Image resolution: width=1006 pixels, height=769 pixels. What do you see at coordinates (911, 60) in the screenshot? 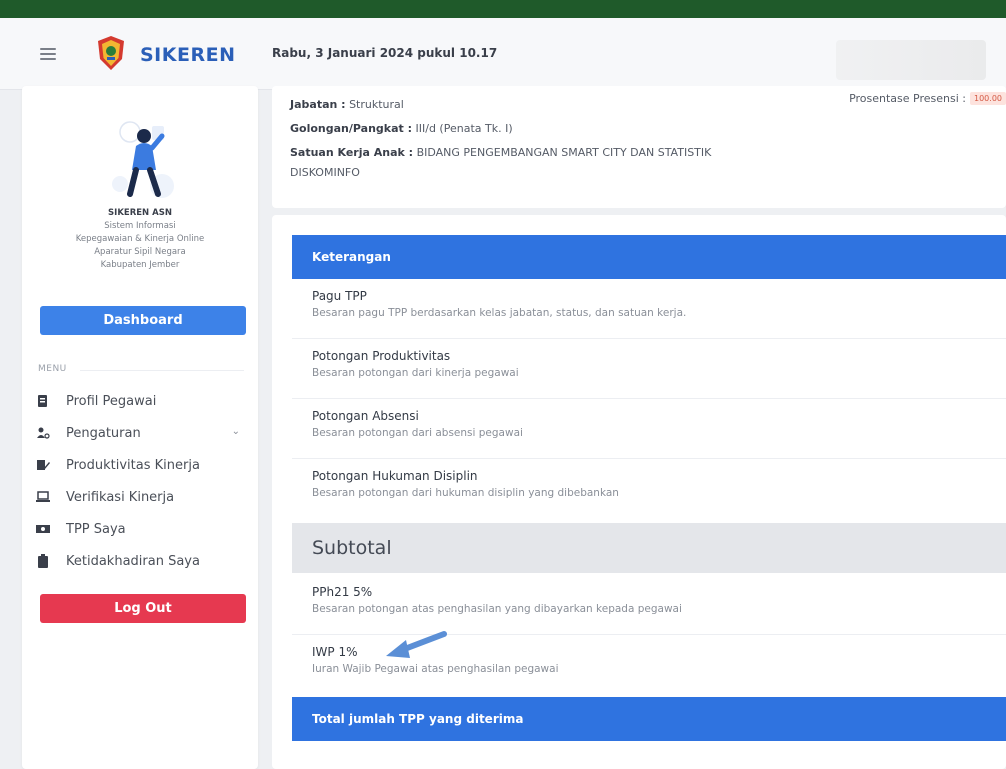
I see `user-info-blurred` at bounding box center [911, 60].